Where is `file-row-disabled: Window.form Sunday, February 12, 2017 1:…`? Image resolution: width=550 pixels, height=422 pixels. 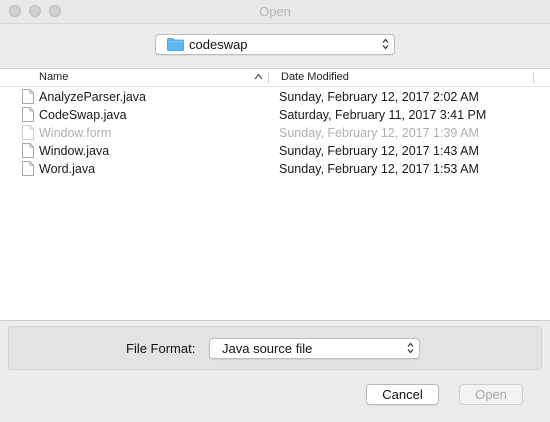 file-row-disabled: Window.form Sunday, February 12, 2017 1:… is located at coordinates (275, 133).